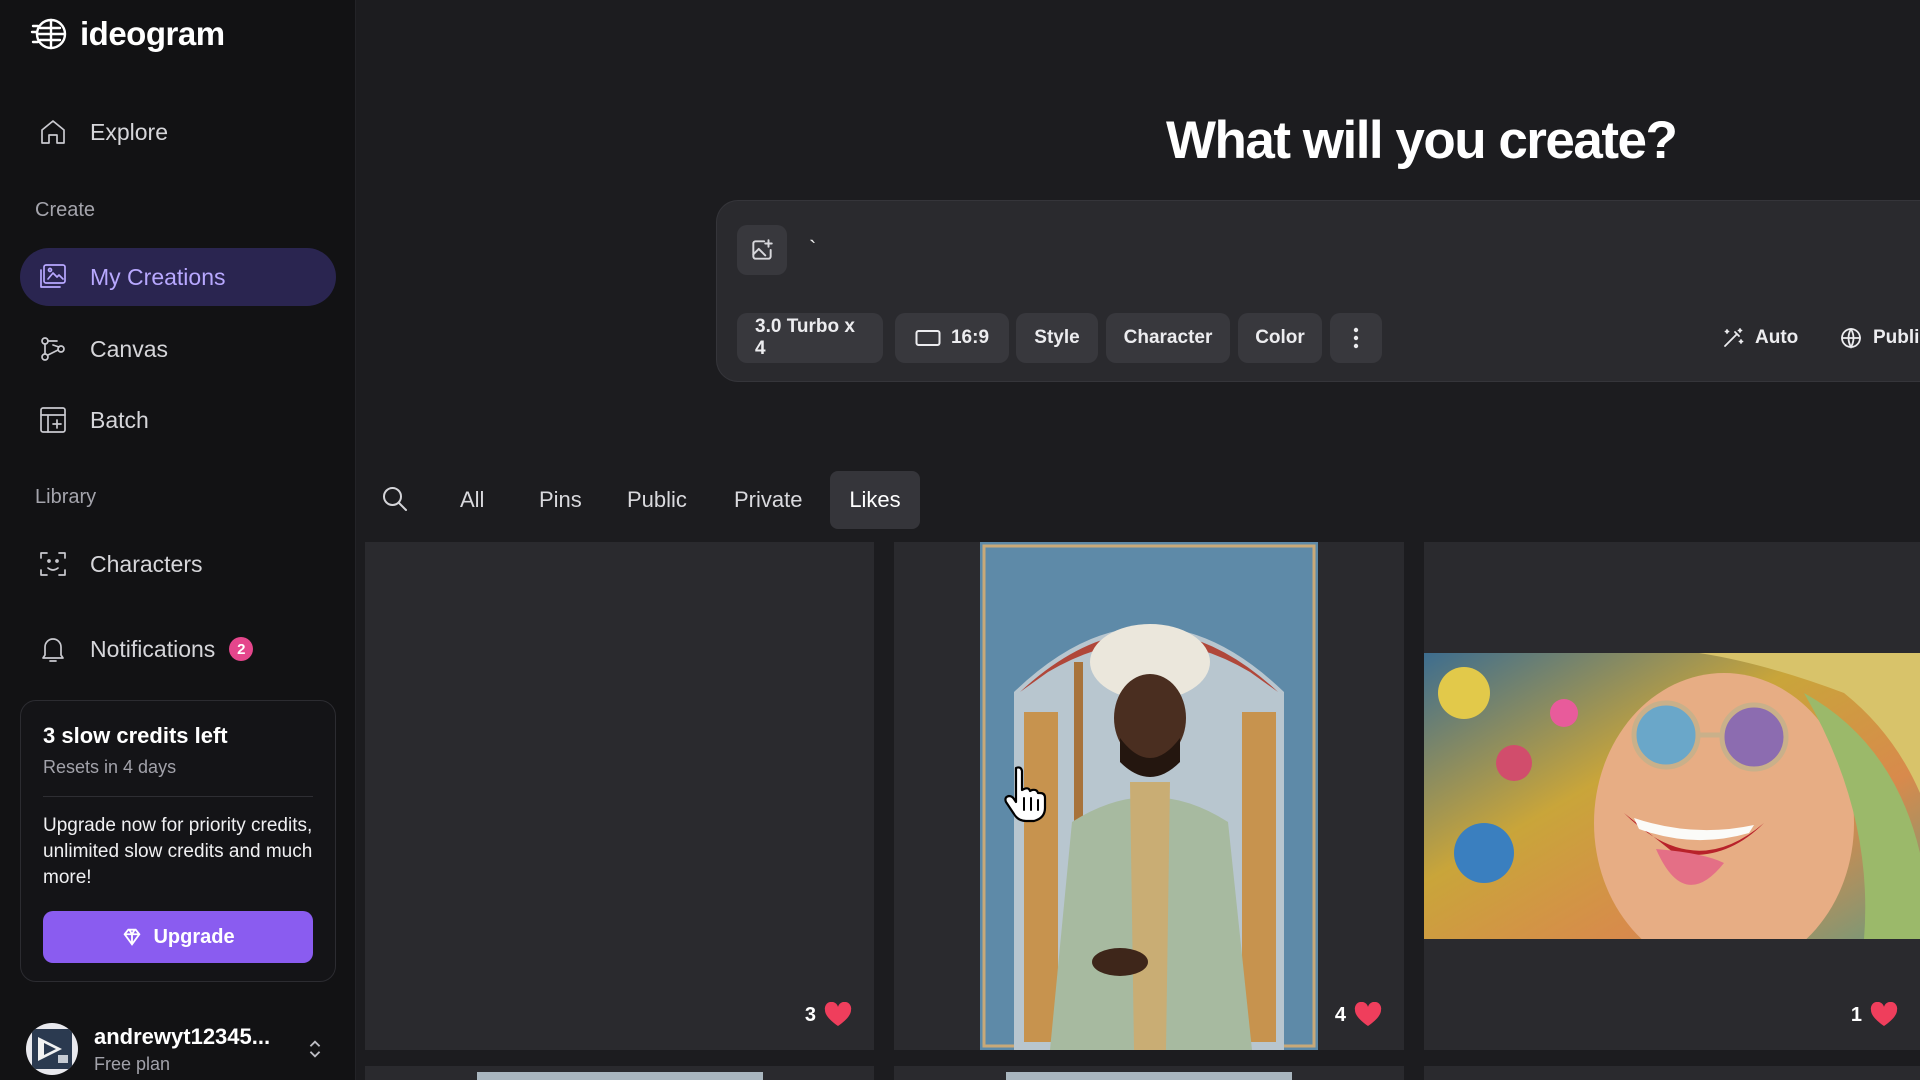  I want to click on brand-name: ideogram, so click(152, 33).